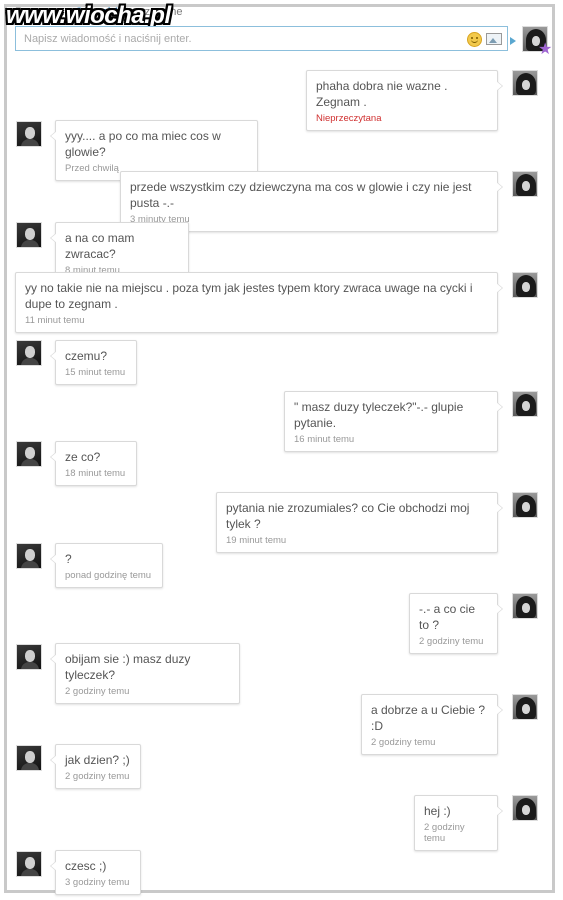  Describe the element at coordinates (108, 575) in the screenshot. I see `message-time: ponad godzinę temu` at that location.